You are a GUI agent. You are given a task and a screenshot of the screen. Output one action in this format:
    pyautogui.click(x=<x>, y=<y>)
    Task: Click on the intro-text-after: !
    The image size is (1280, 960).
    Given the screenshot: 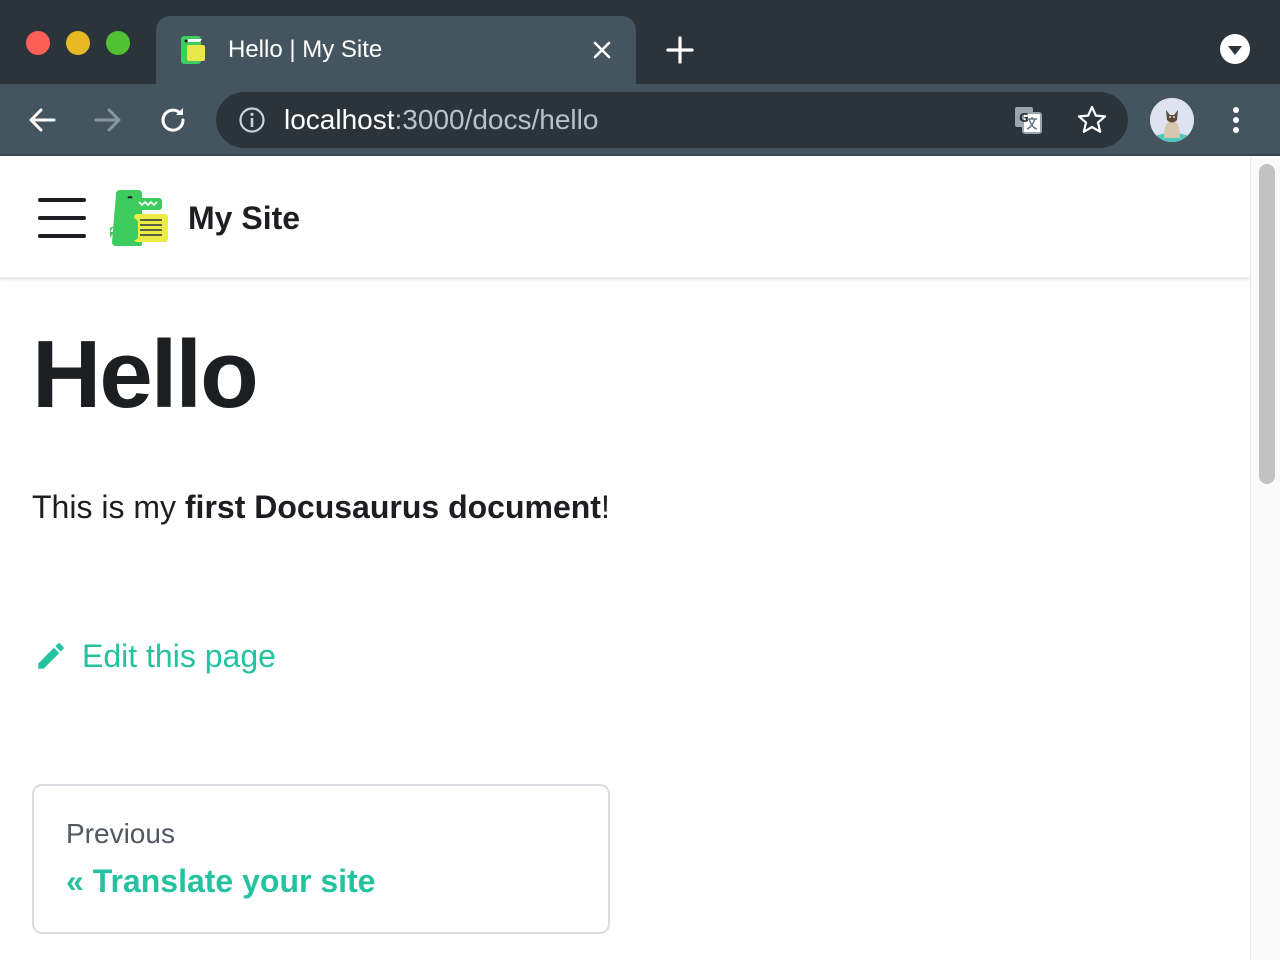 What is the action you would take?
    pyautogui.click(x=605, y=507)
    